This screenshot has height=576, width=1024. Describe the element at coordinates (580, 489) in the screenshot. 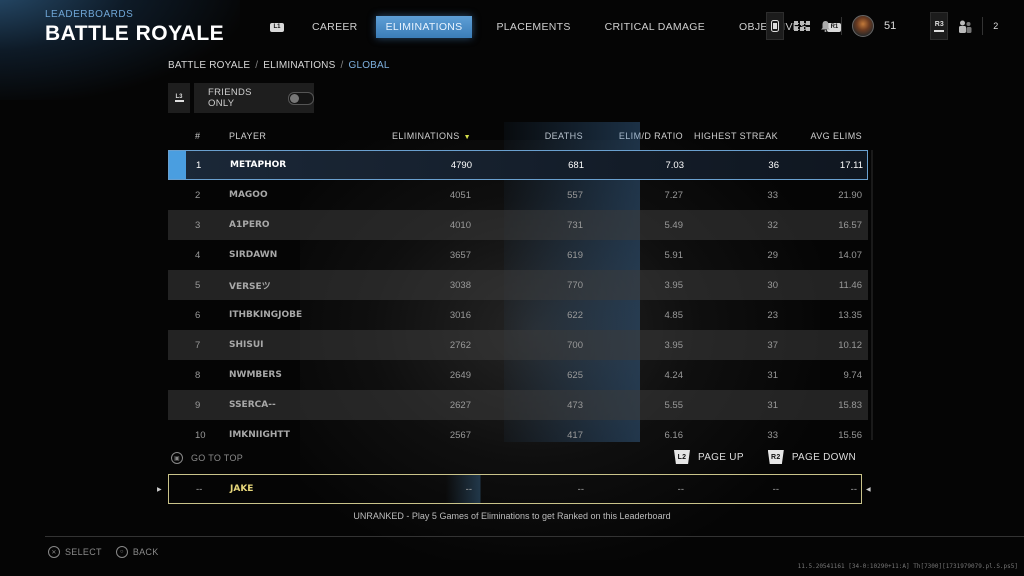

I see `my-deaths: --` at that location.